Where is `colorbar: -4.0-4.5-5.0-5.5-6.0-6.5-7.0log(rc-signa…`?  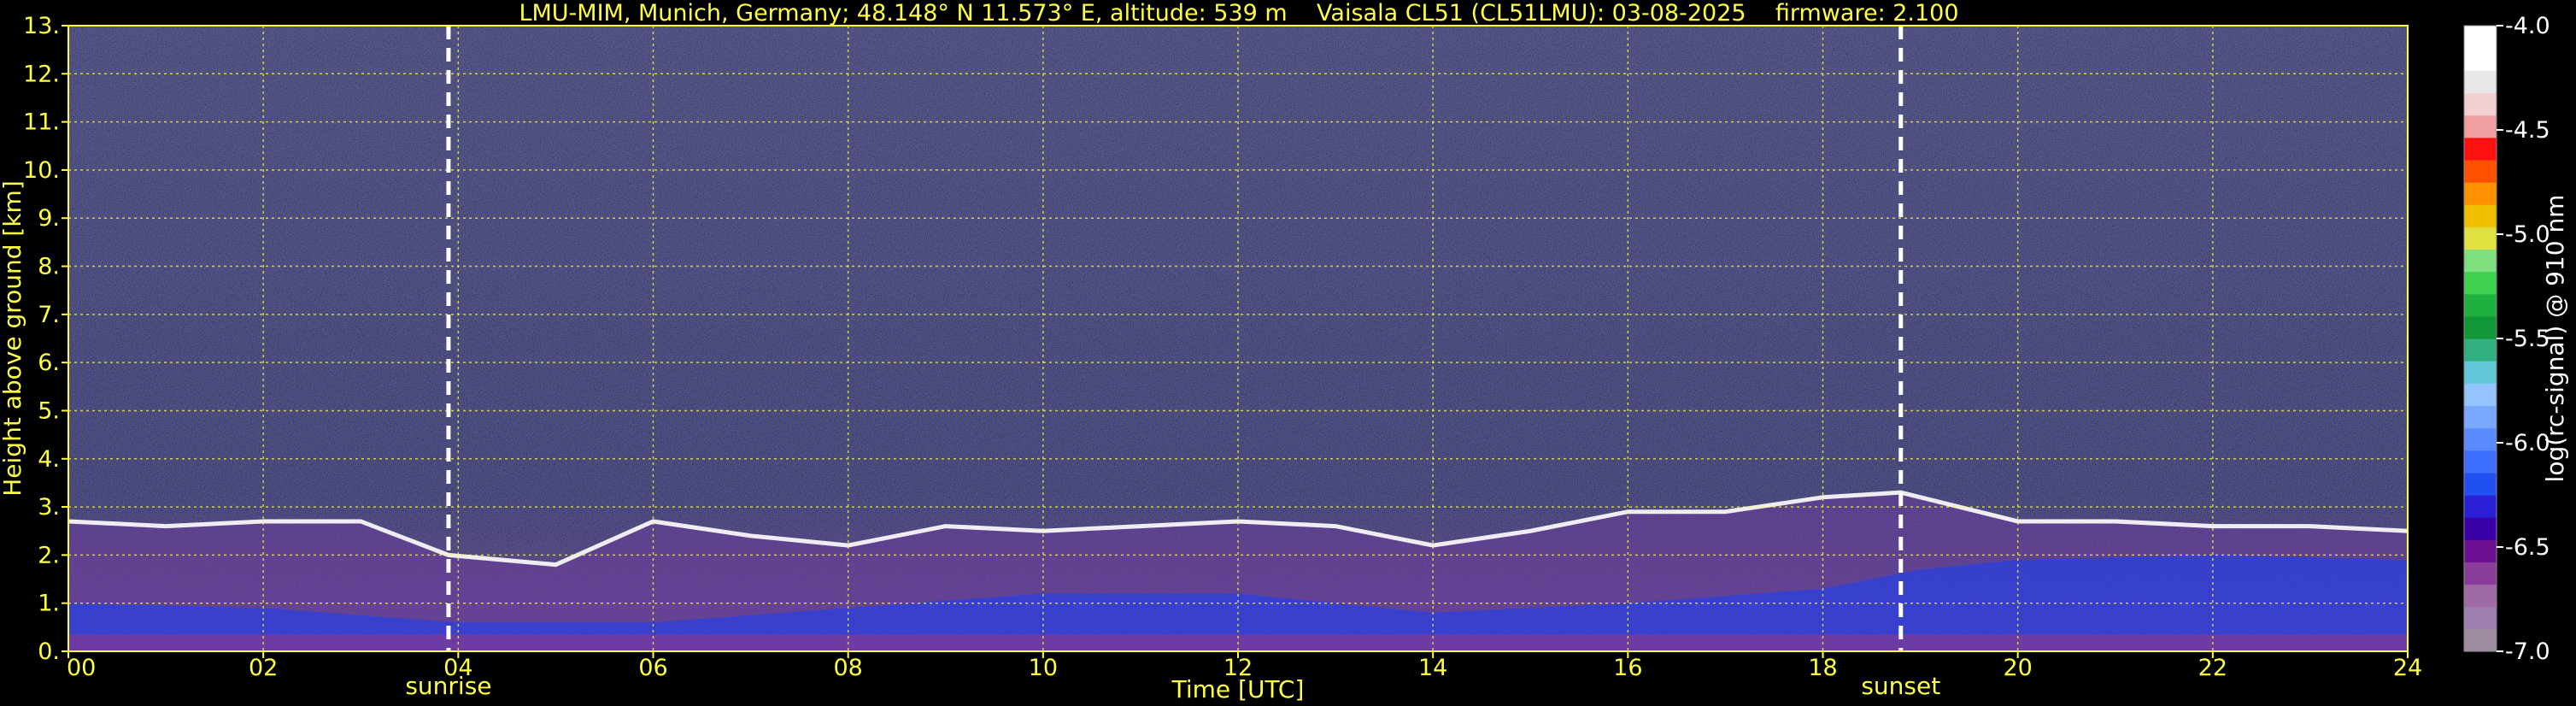
colorbar: -4.0-4.5-5.0-5.5-6.0-6.5-7.0log(rc-signa… is located at coordinates (2516, 339).